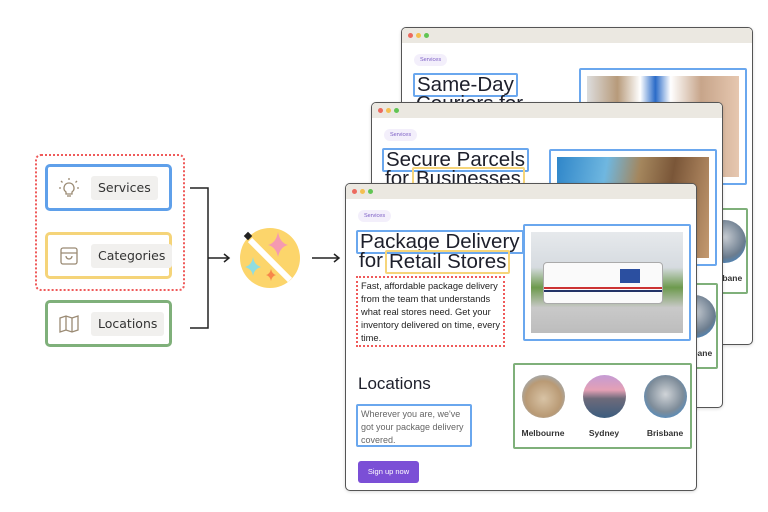 This screenshot has height=512, width=768. What do you see at coordinates (543, 433) in the screenshot?
I see `city-label: Melbourne` at bounding box center [543, 433].